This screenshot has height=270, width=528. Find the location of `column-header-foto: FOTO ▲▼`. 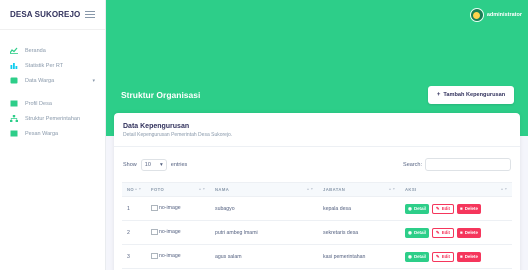

column-header-foto: FOTO ▲▼ is located at coordinates (178, 189).